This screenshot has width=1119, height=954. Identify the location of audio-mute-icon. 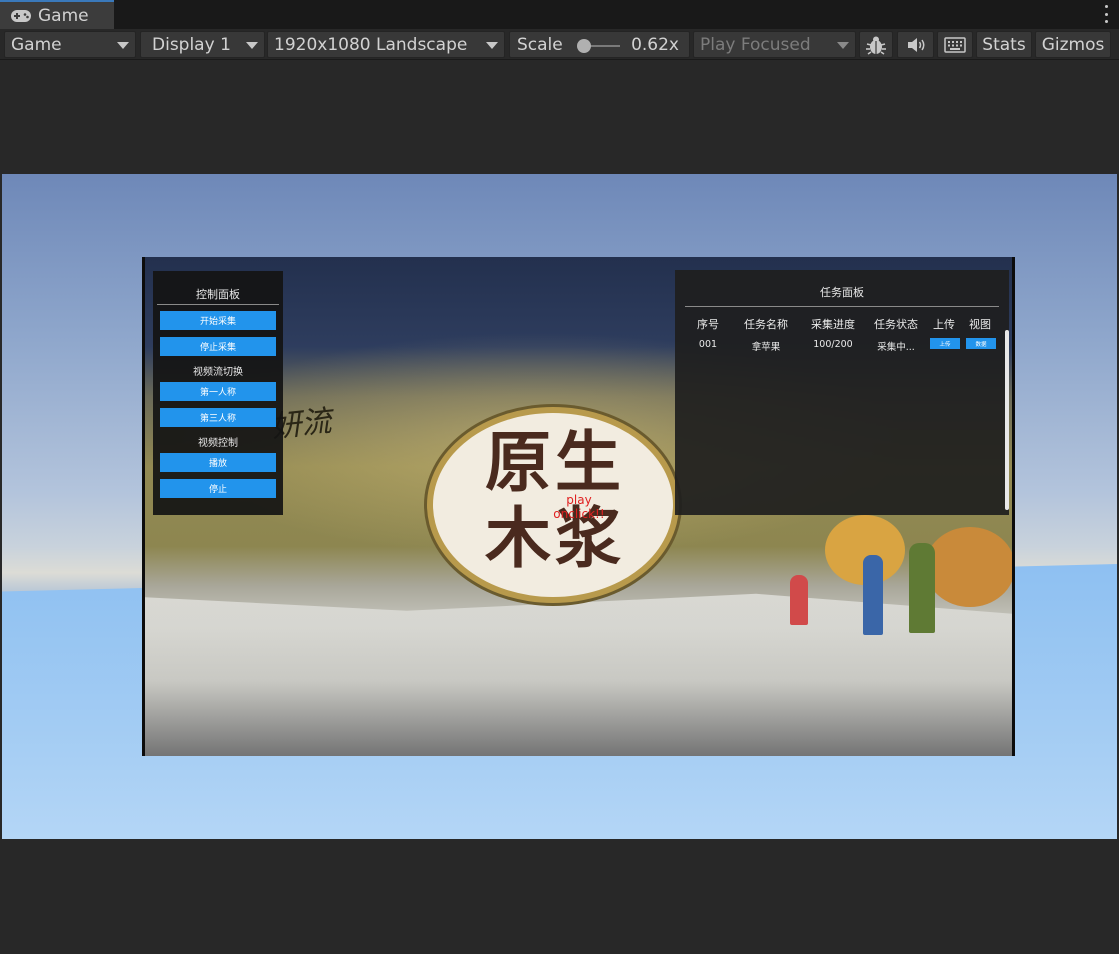
(915, 44).